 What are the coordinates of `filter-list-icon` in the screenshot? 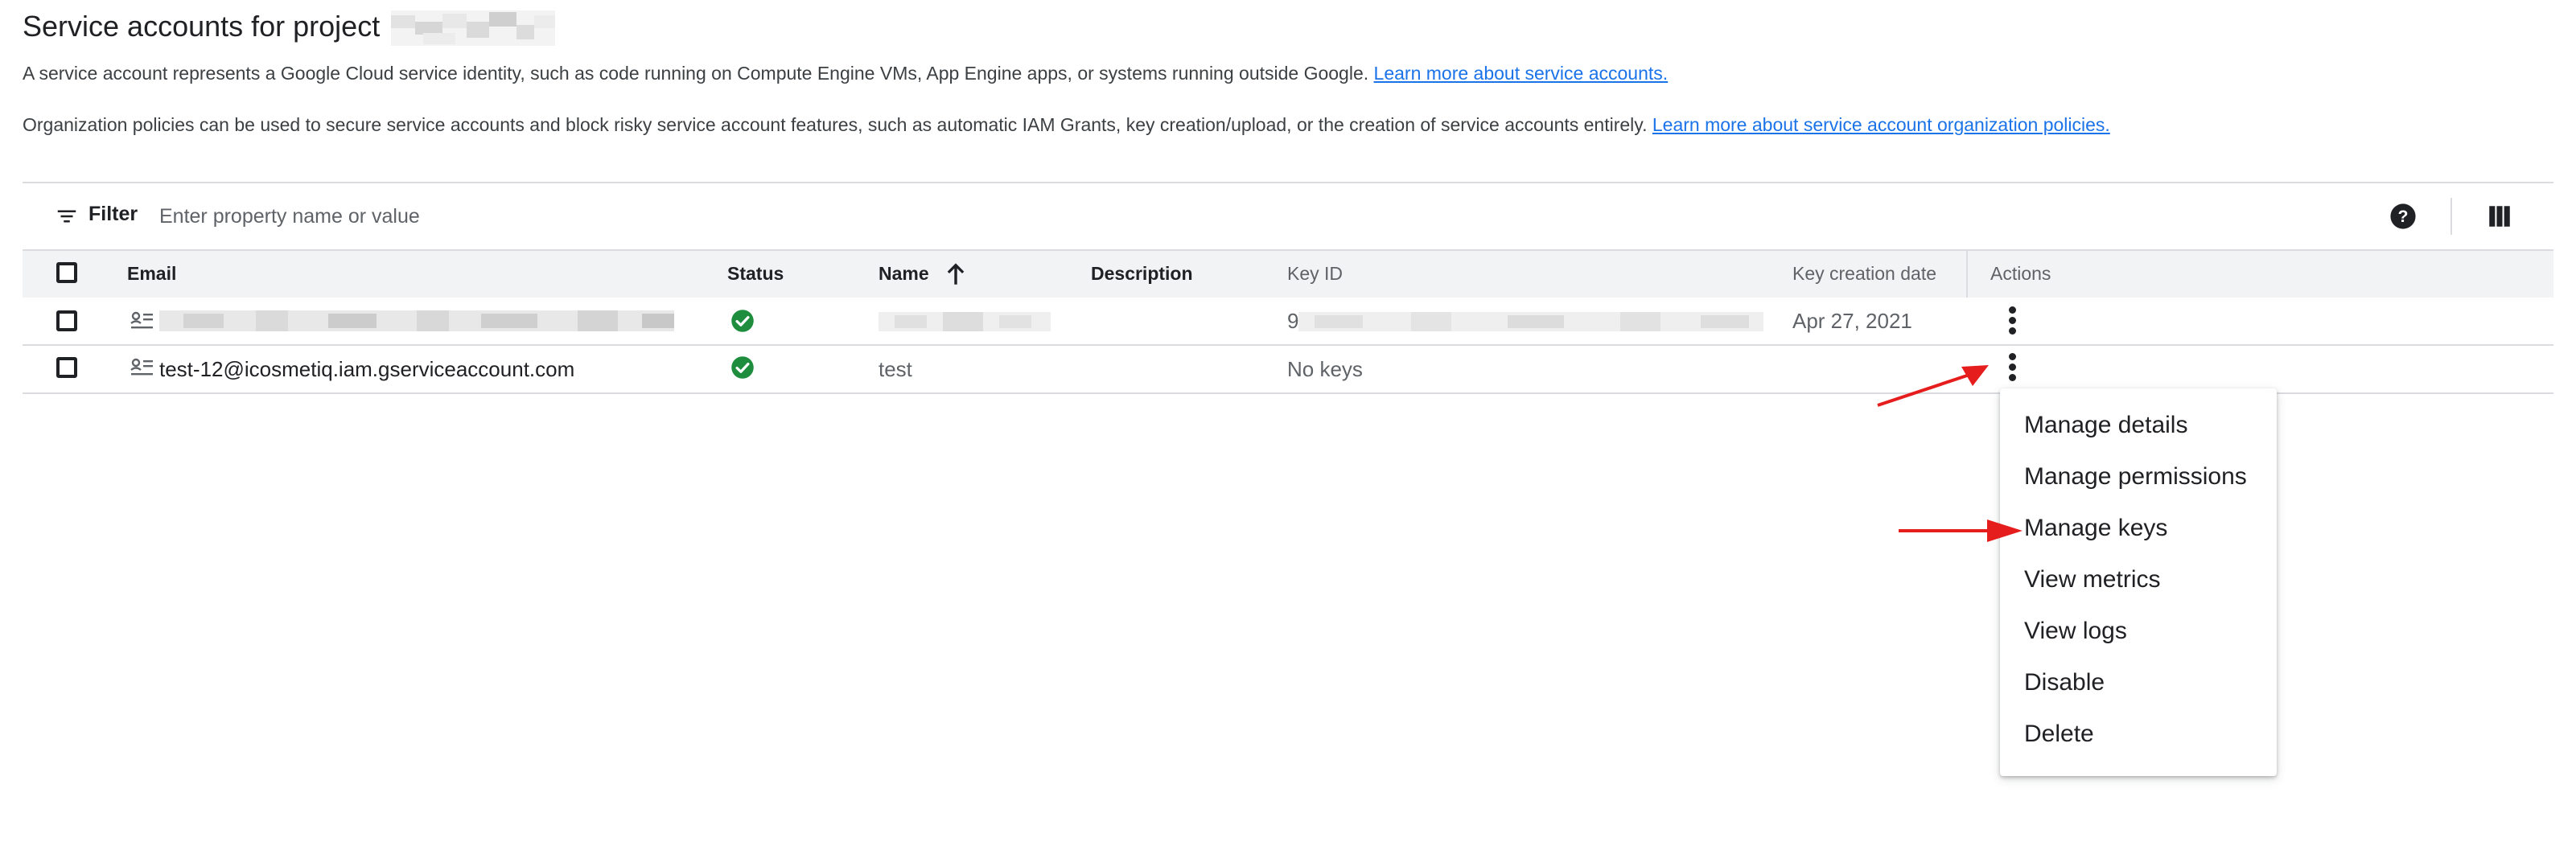 It's located at (67, 216).